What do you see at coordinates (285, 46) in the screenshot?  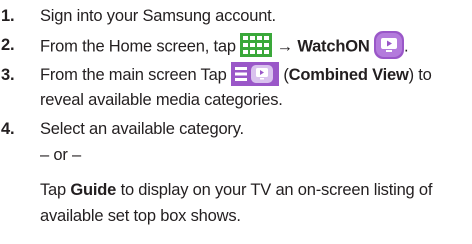 I see `arrow-glyph: →` at bounding box center [285, 46].